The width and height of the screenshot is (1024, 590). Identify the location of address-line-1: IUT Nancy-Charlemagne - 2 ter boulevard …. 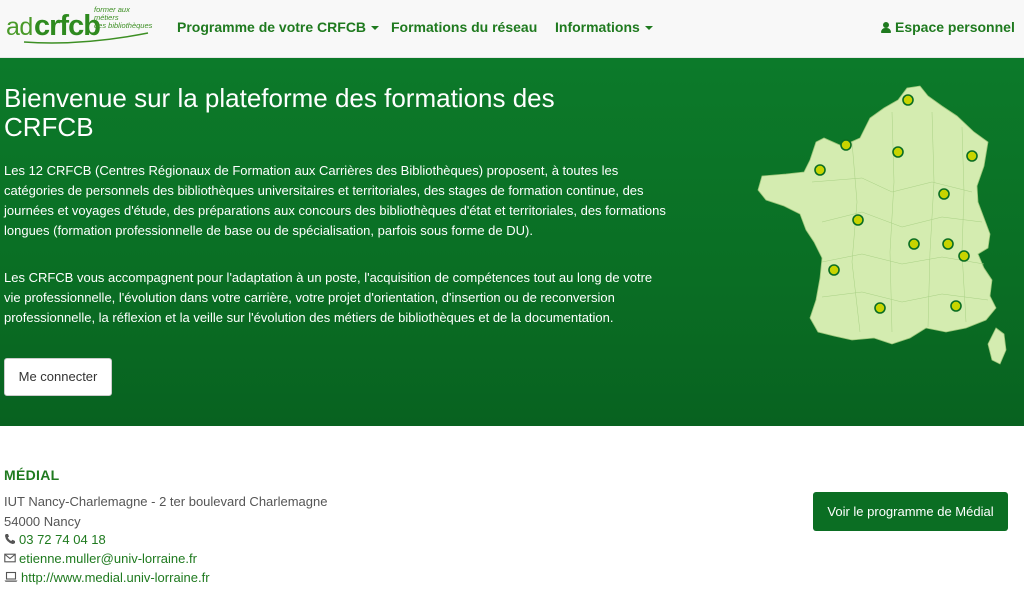
(166, 501).